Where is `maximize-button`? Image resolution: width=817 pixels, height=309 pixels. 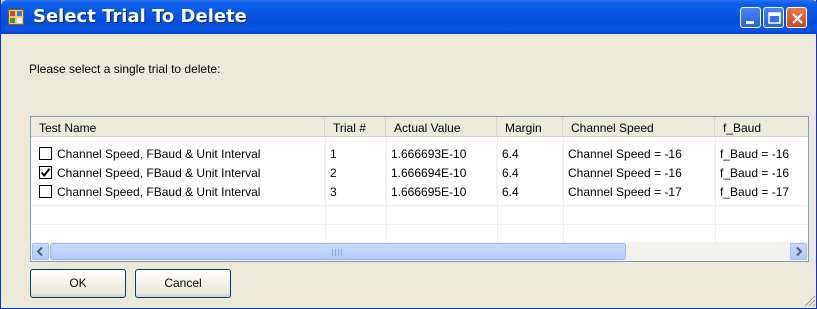 maximize-button is located at coordinates (773, 17).